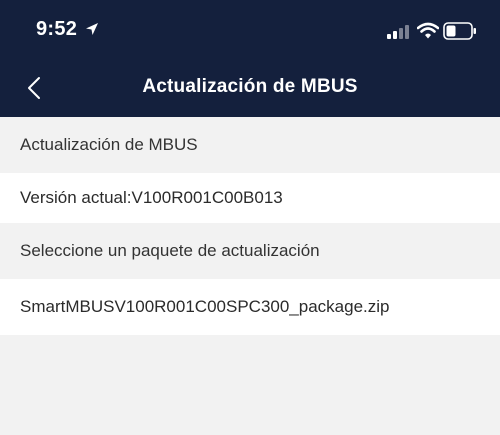  What do you see at coordinates (76, 197) in the screenshot?
I see `current-version-label: Versión actual:` at bounding box center [76, 197].